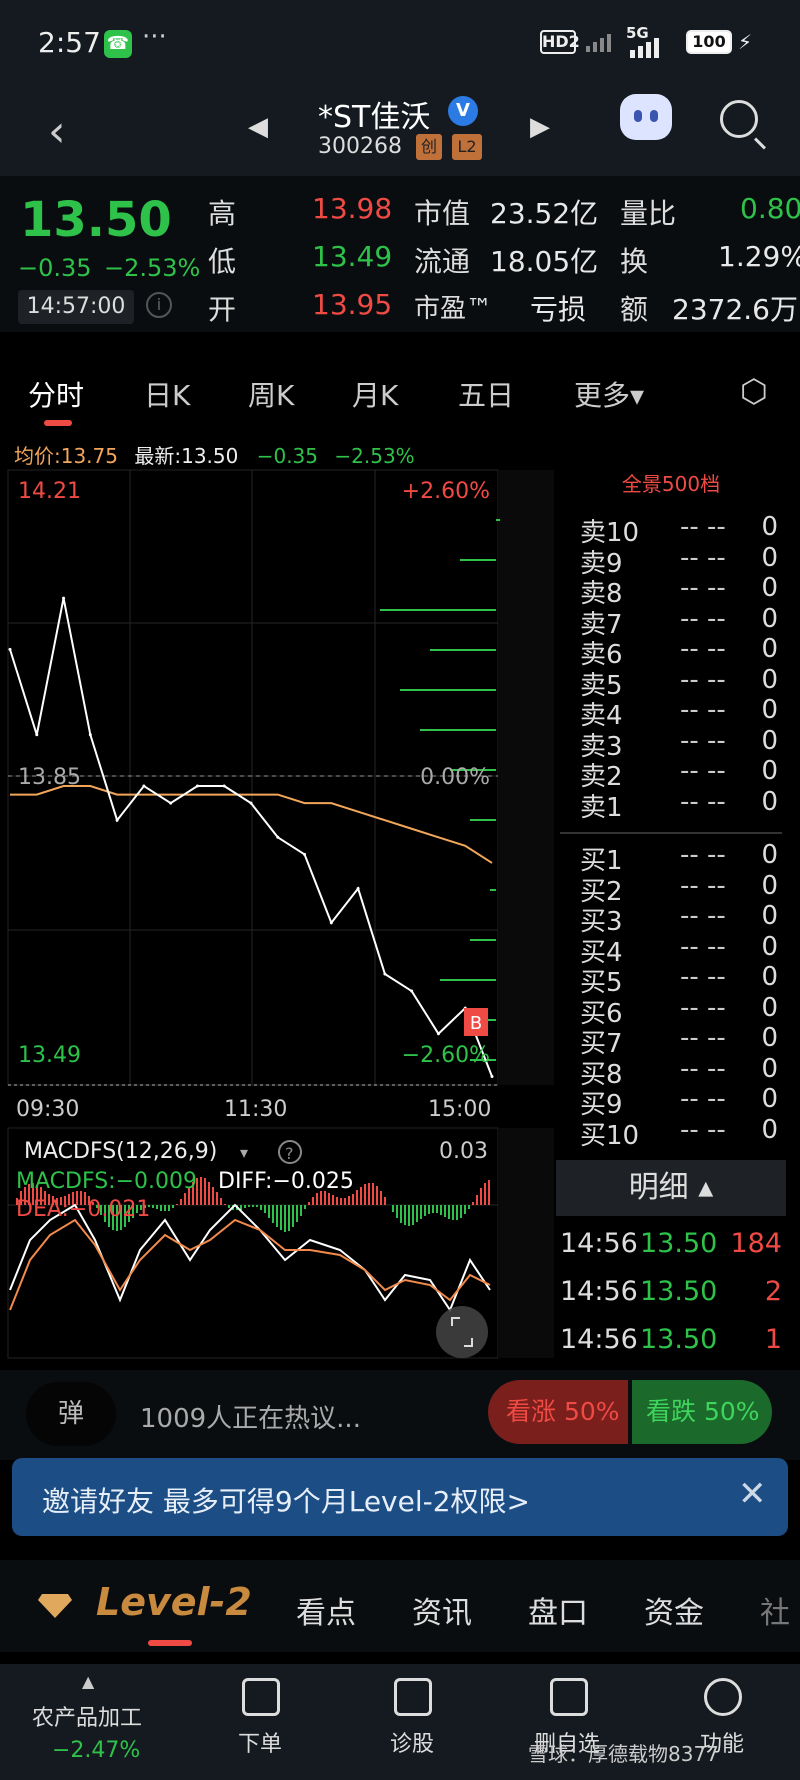 The width and height of the screenshot is (800, 1780). I want to click on tab-orderbook: 盘口, so click(558, 1610).